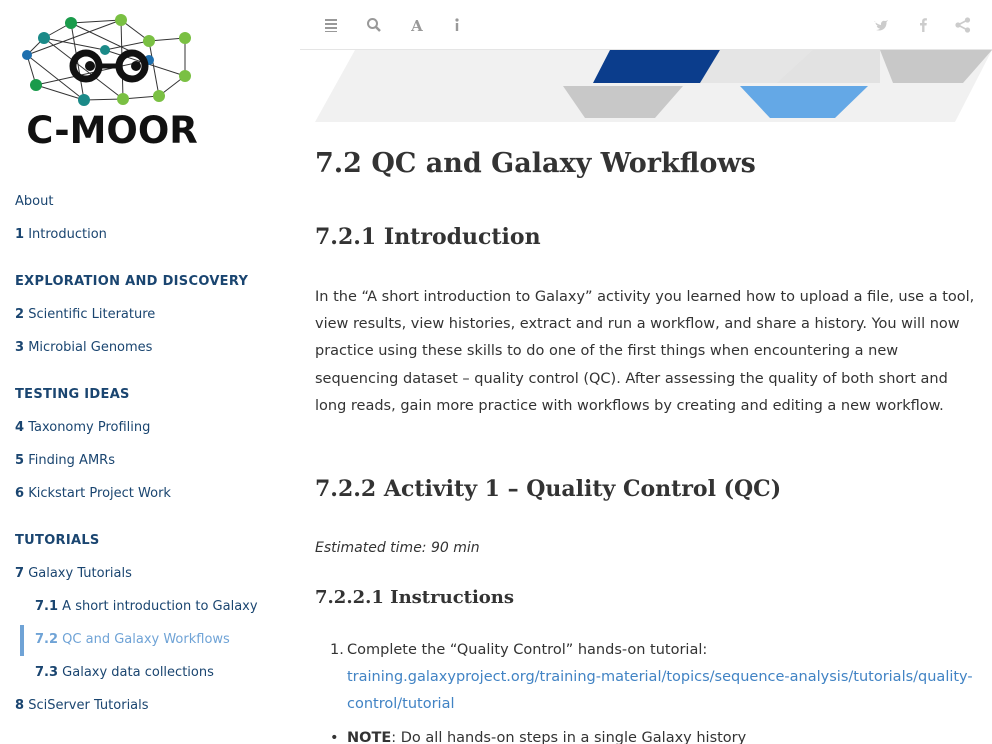 This screenshot has height=744, width=992. I want to click on logo-wordmark: C-MOOR, so click(112, 129).